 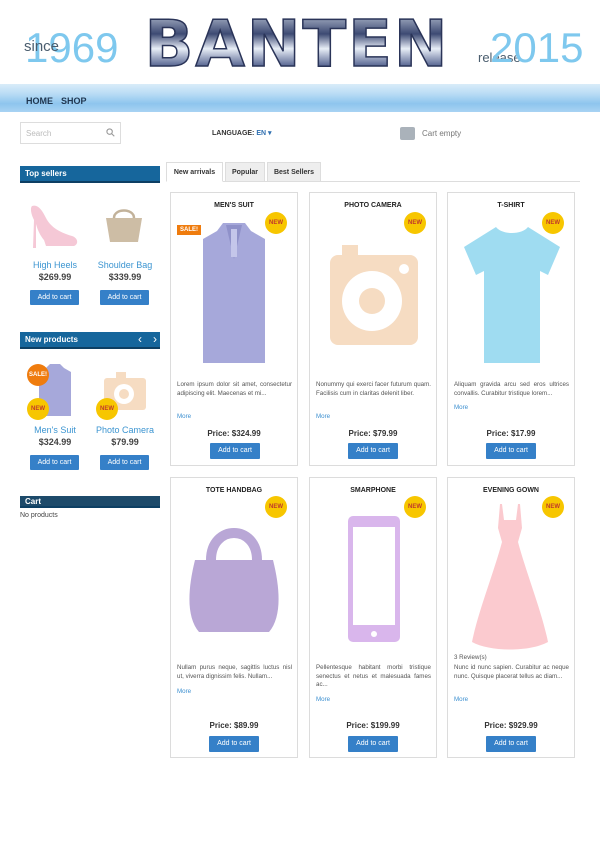 What do you see at coordinates (441, 133) in the screenshot?
I see `cart-status: Cart empty` at bounding box center [441, 133].